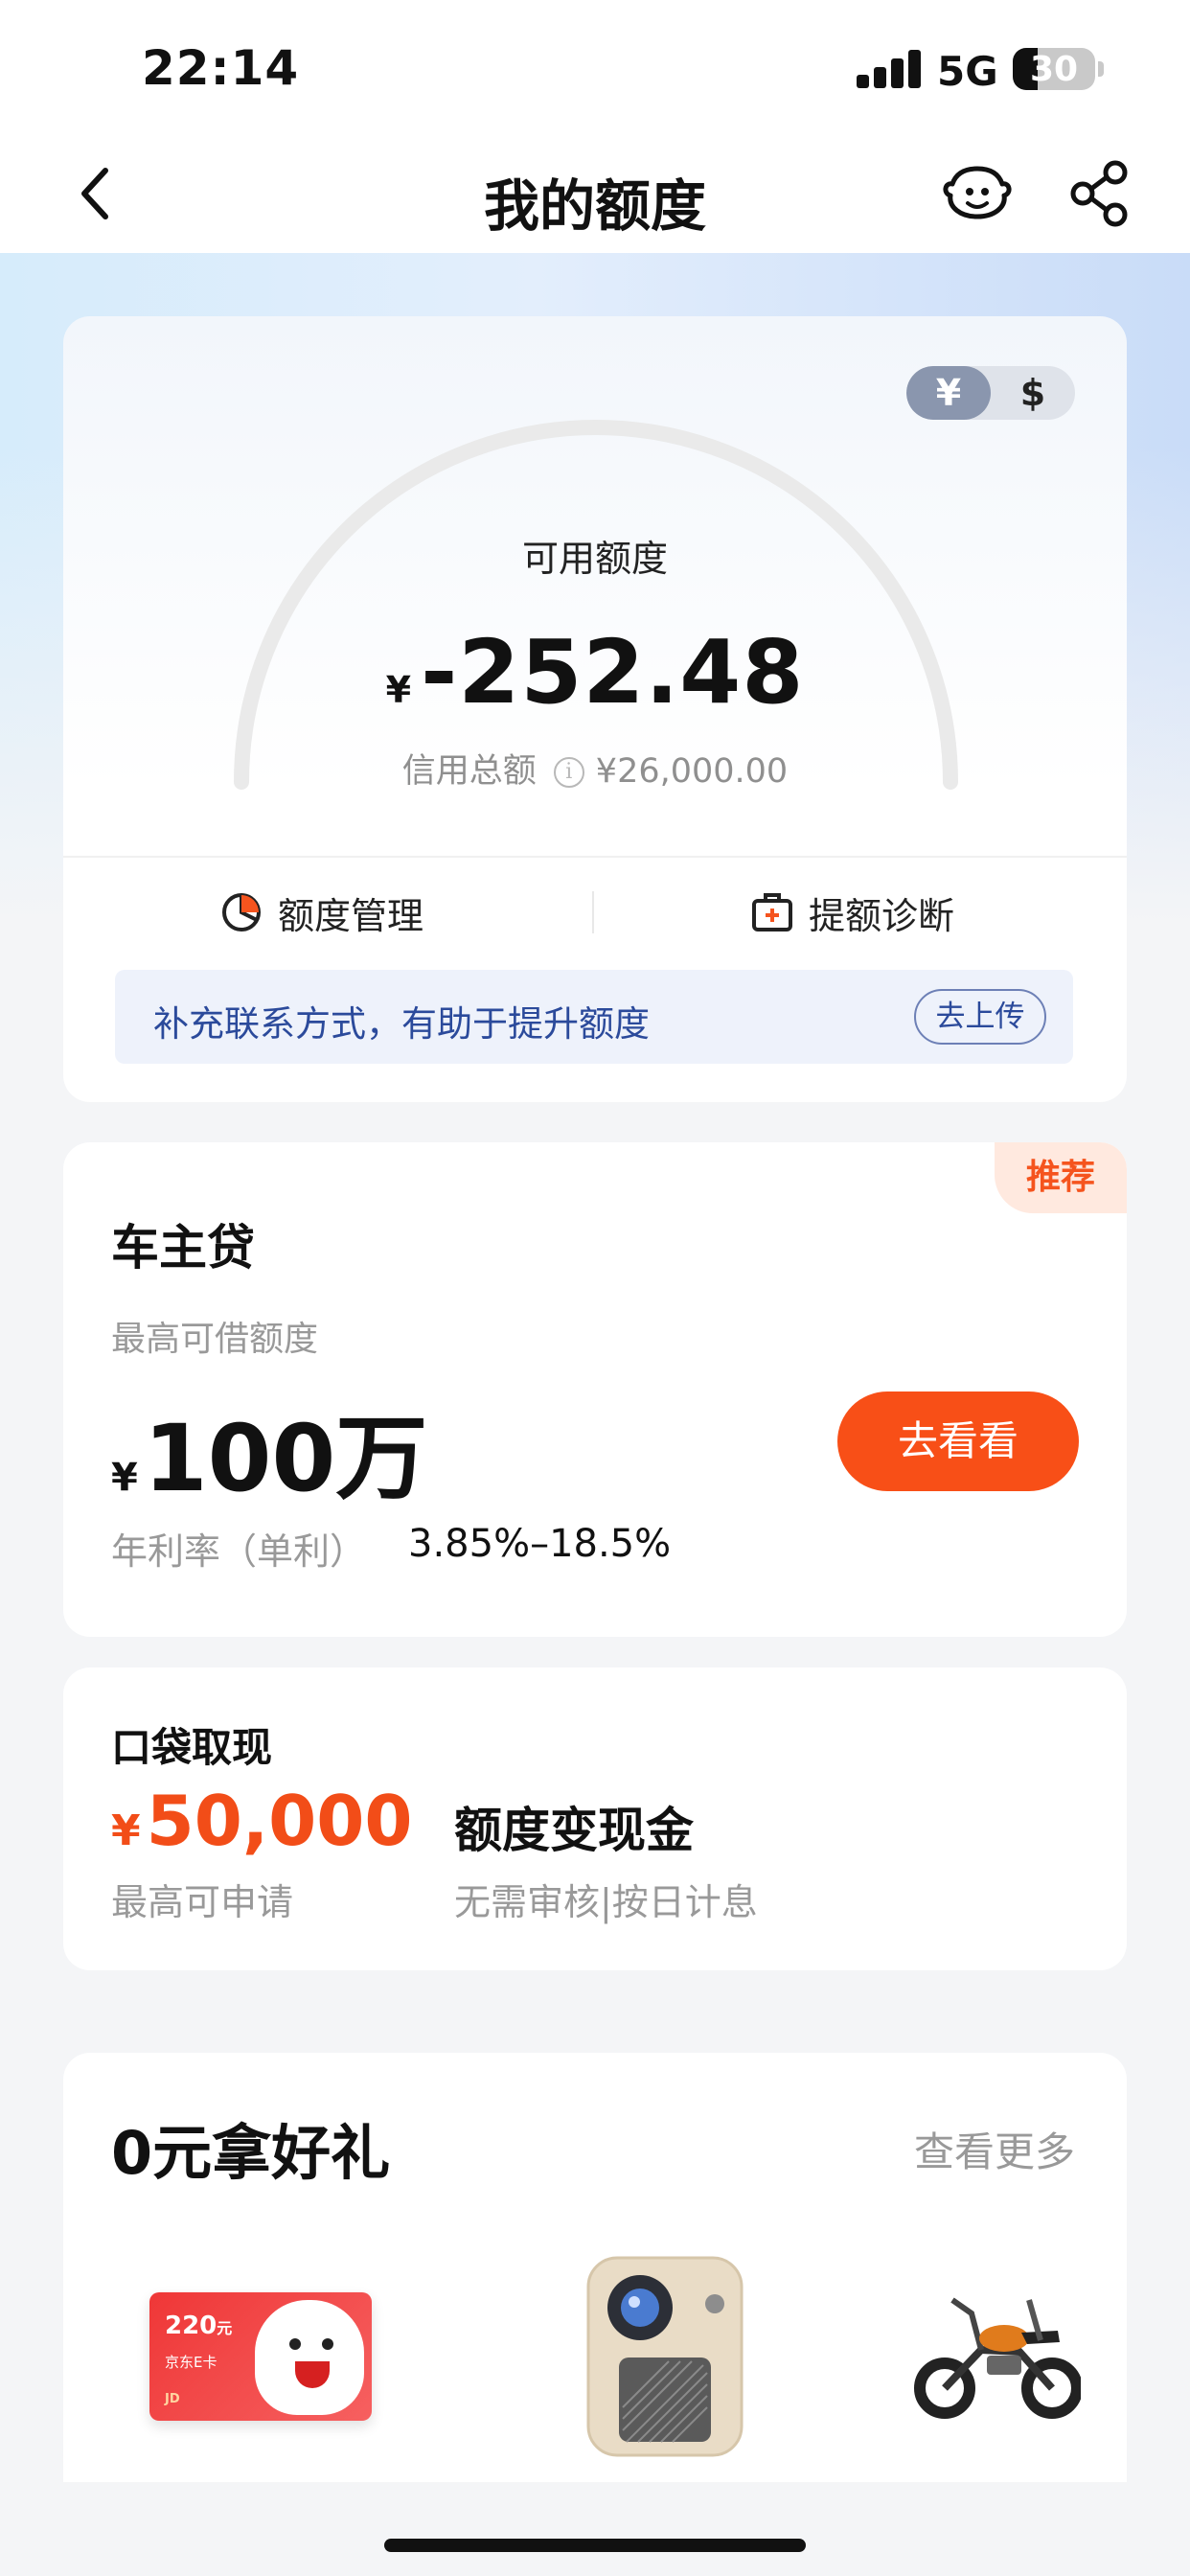  What do you see at coordinates (251, 2153) in the screenshot?
I see `free-gifts-title: 0元拿好礼` at bounding box center [251, 2153].